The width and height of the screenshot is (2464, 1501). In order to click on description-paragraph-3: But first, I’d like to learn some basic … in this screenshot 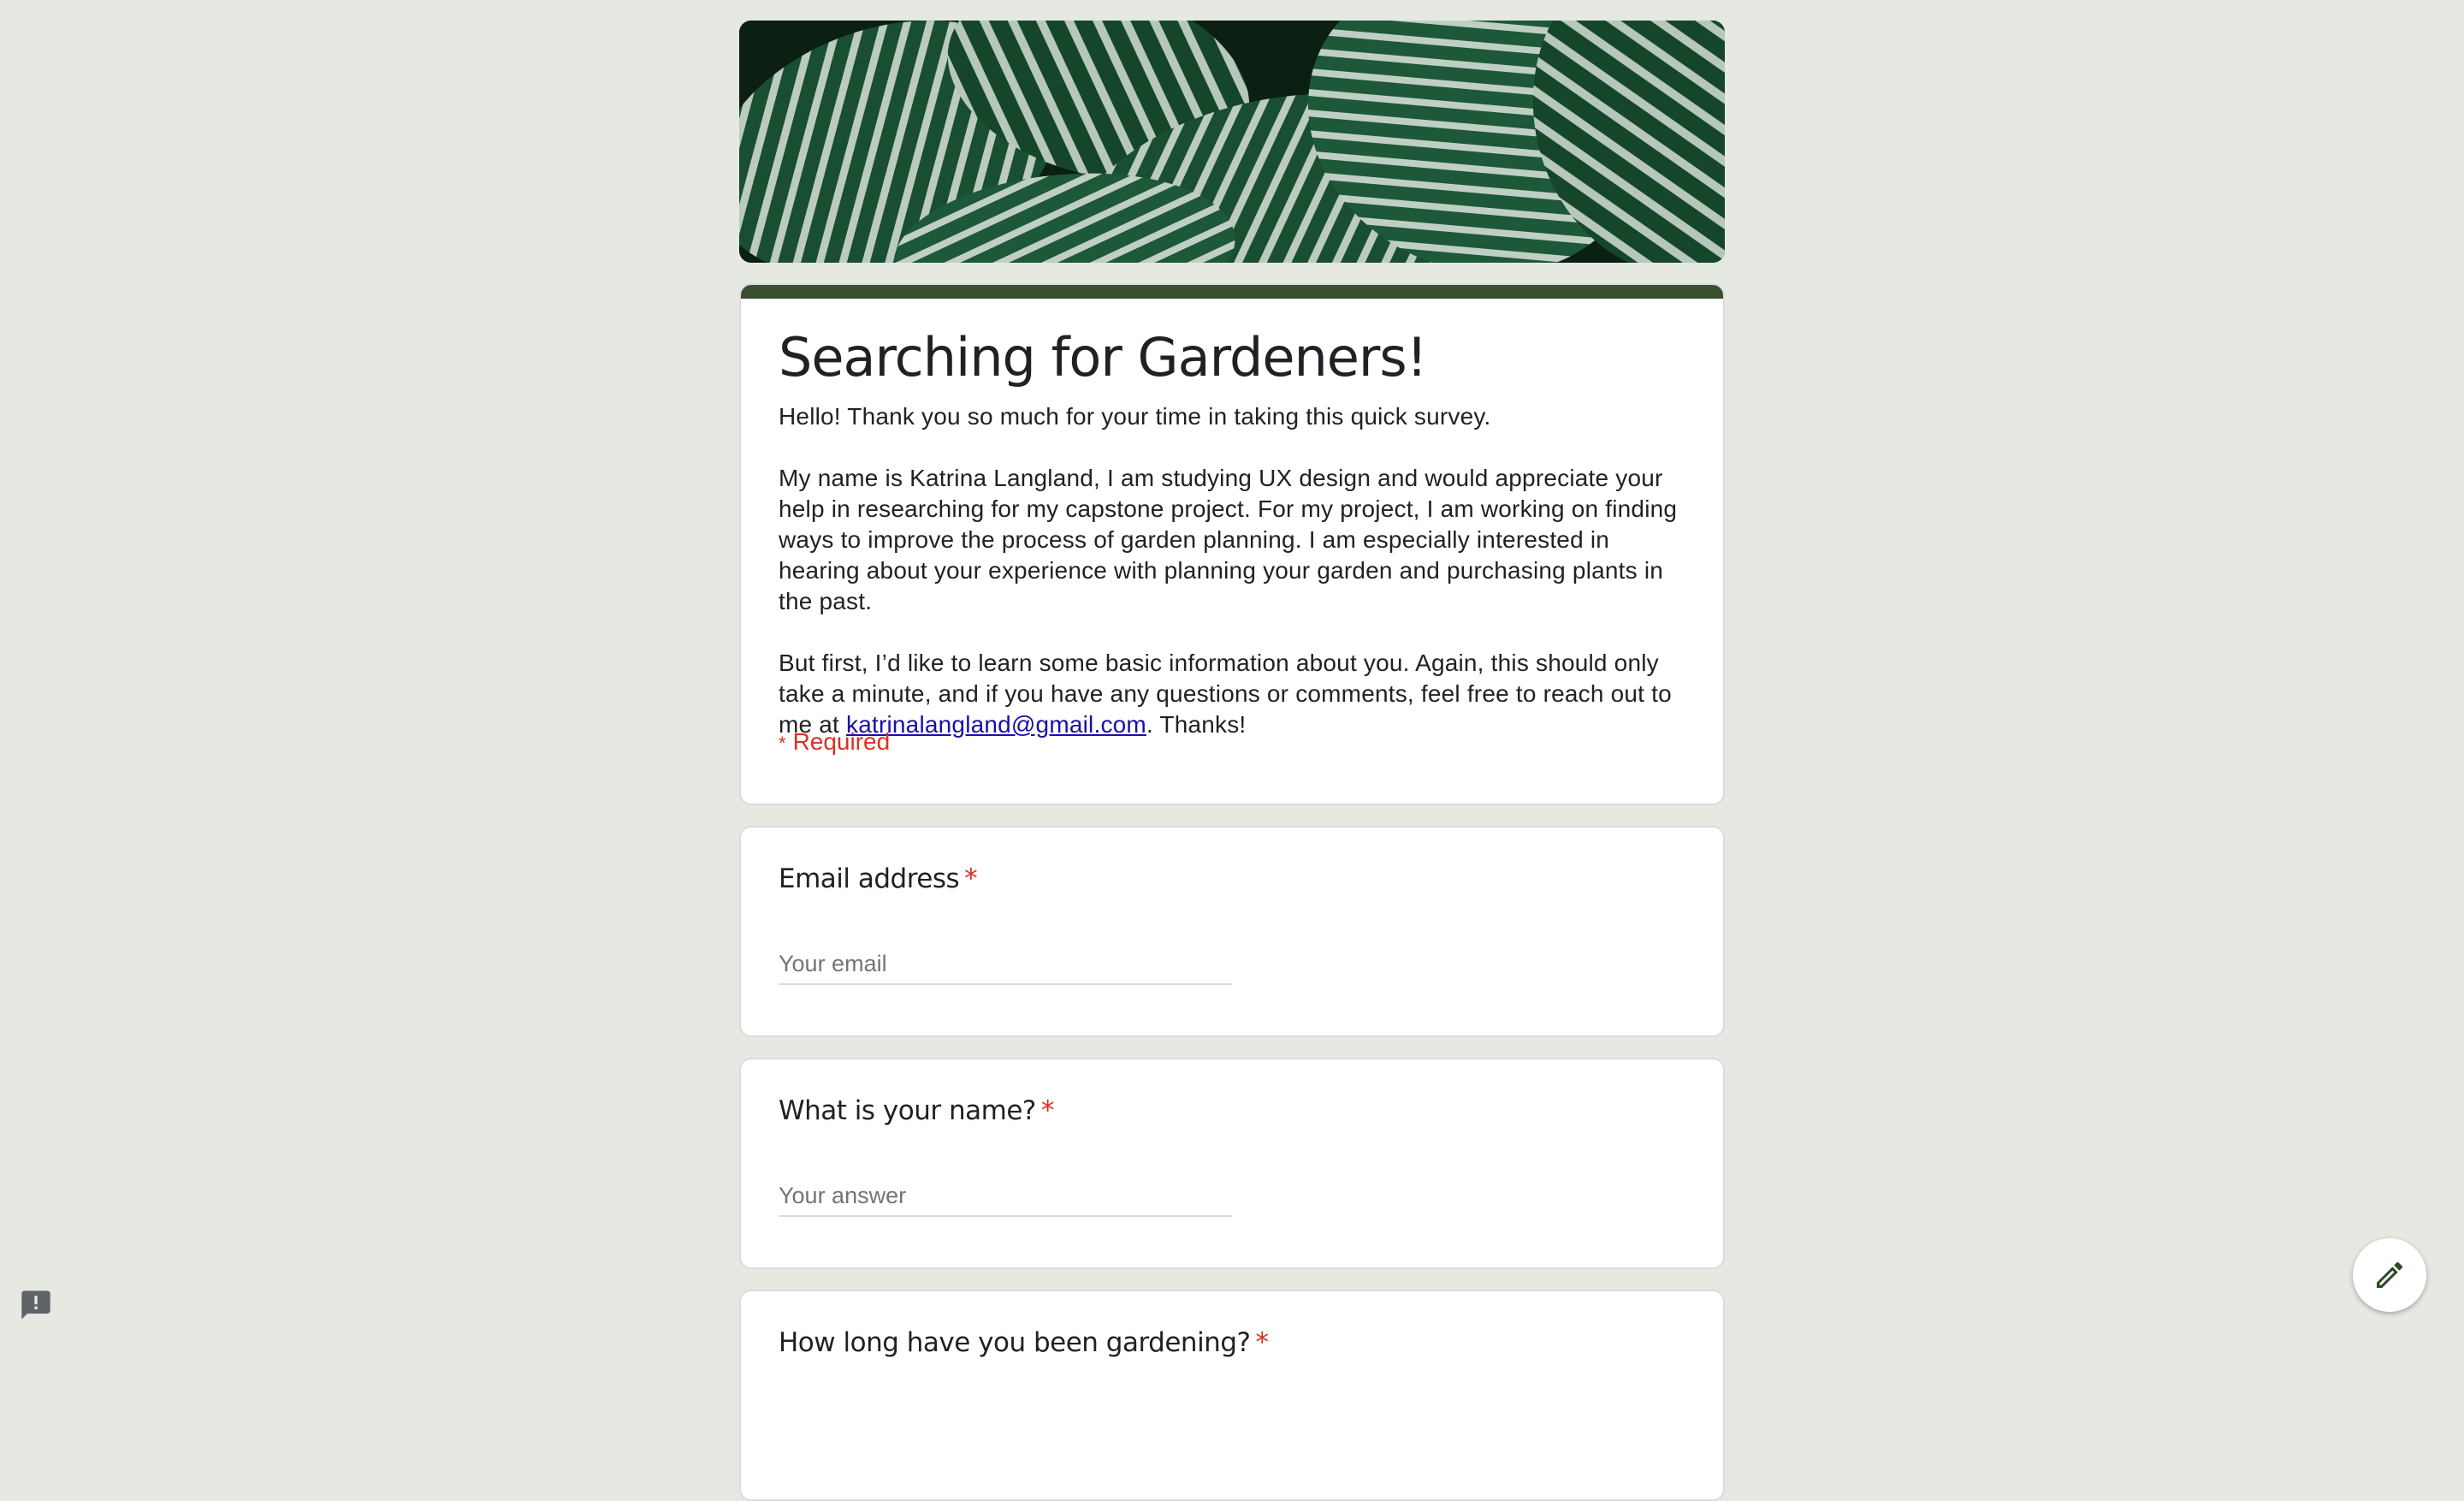, I will do `click(1236, 694)`.